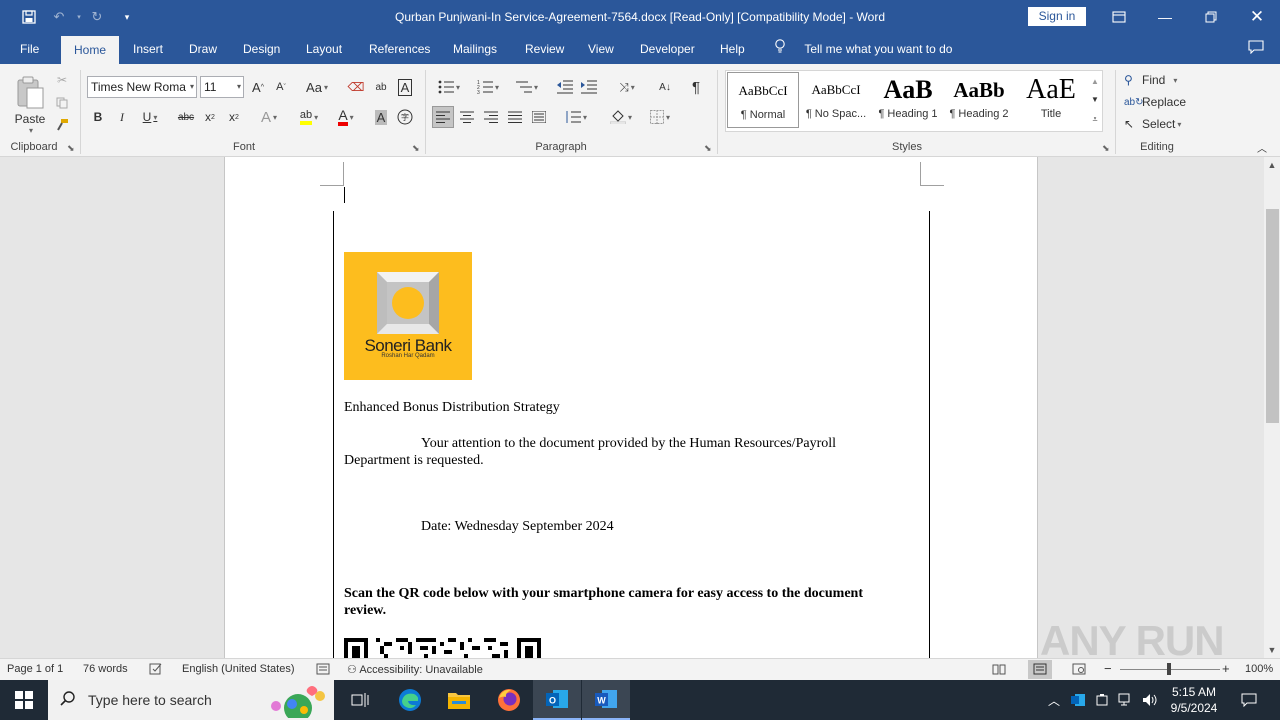 Image resolution: width=1280 pixels, height=720 pixels. I want to click on font-name-combo: Times New Roma ▾, so click(142, 87).